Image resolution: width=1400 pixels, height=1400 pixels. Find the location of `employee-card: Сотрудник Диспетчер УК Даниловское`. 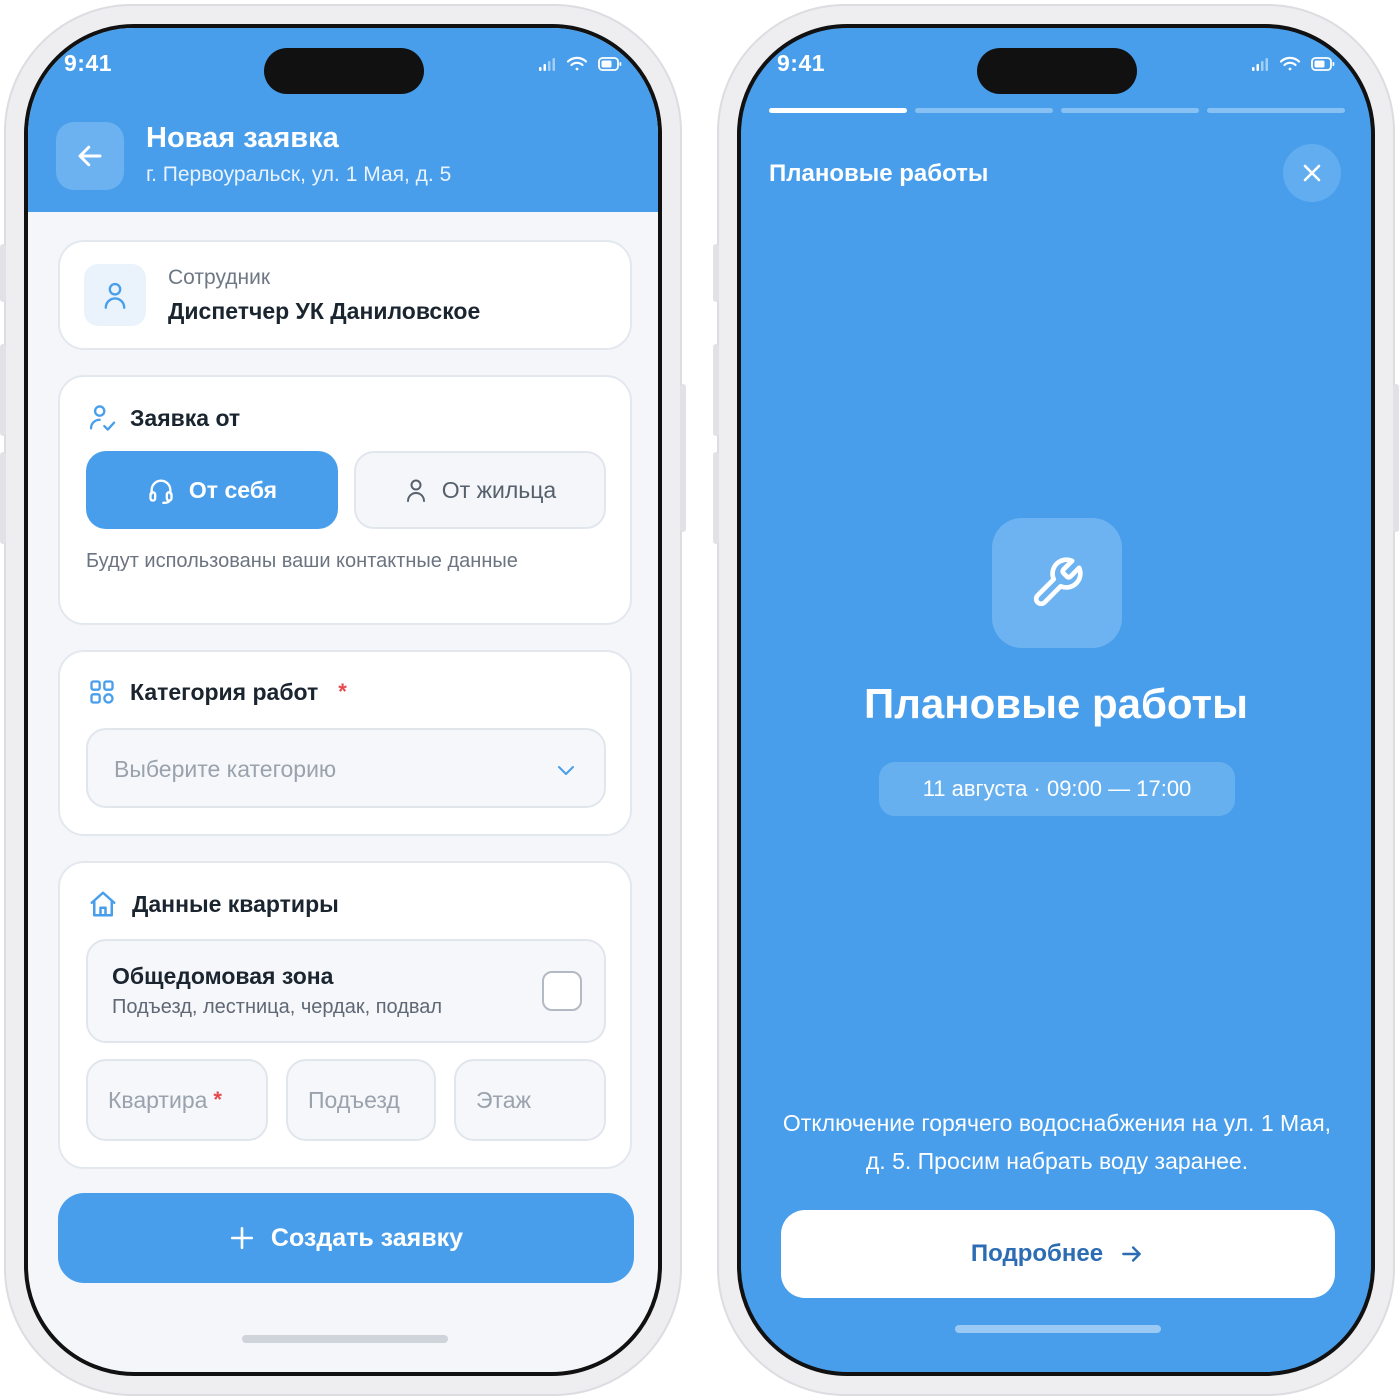

employee-card: Сотрудник Диспетчер УК Даниловское is located at coordinates (345, 295).